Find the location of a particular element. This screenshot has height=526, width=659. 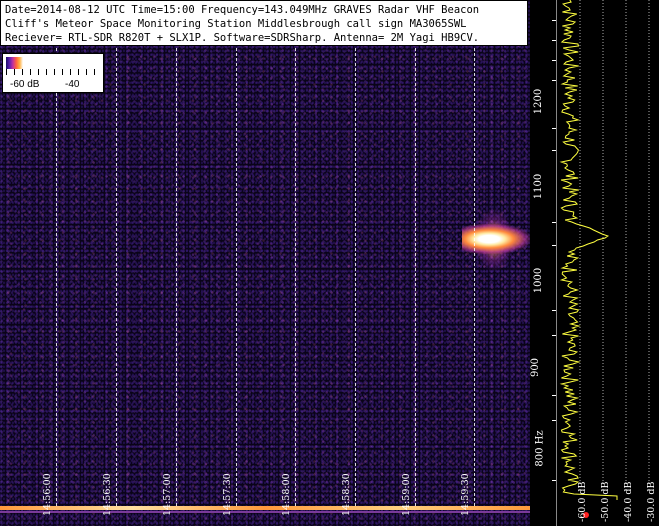

freq-label: 1100 is located at coordinates (539, 186).